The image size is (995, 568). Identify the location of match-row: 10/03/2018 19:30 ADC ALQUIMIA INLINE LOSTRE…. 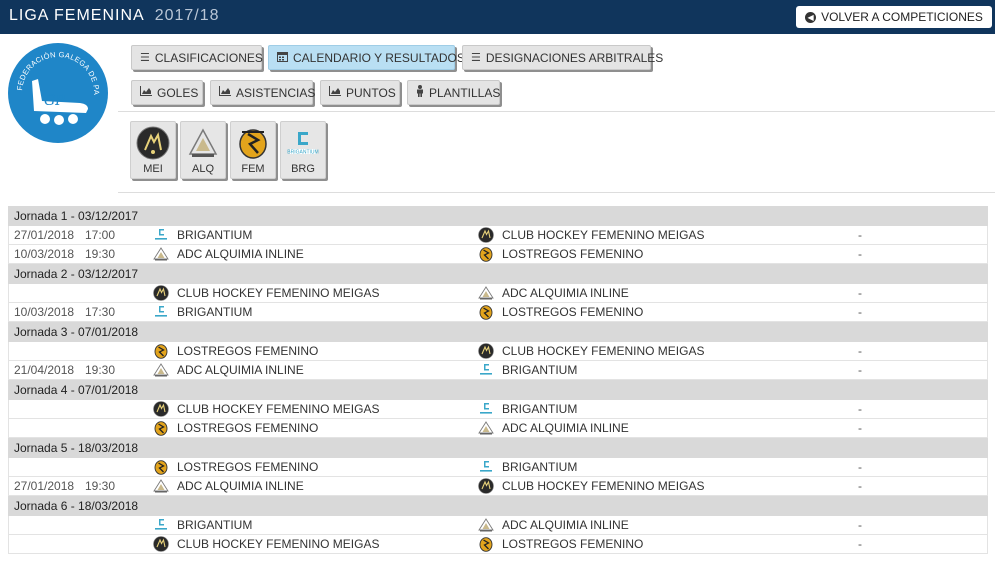
(498, 254).